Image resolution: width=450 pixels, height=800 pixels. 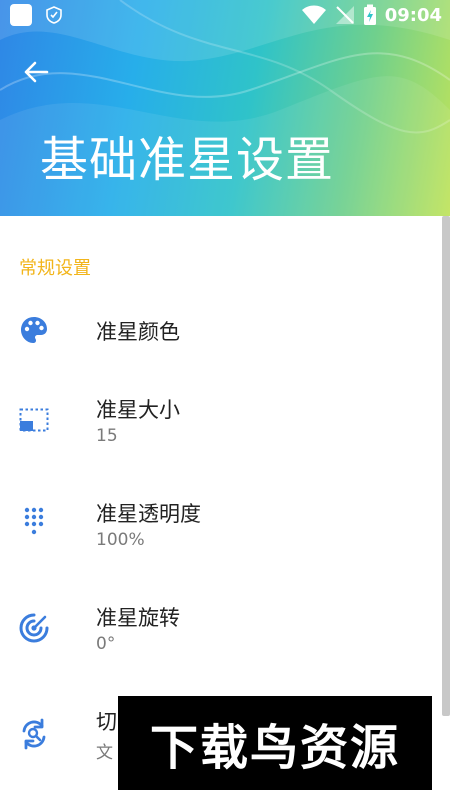 I want to click on arrow-left-icon, so click(x=36, y=72).